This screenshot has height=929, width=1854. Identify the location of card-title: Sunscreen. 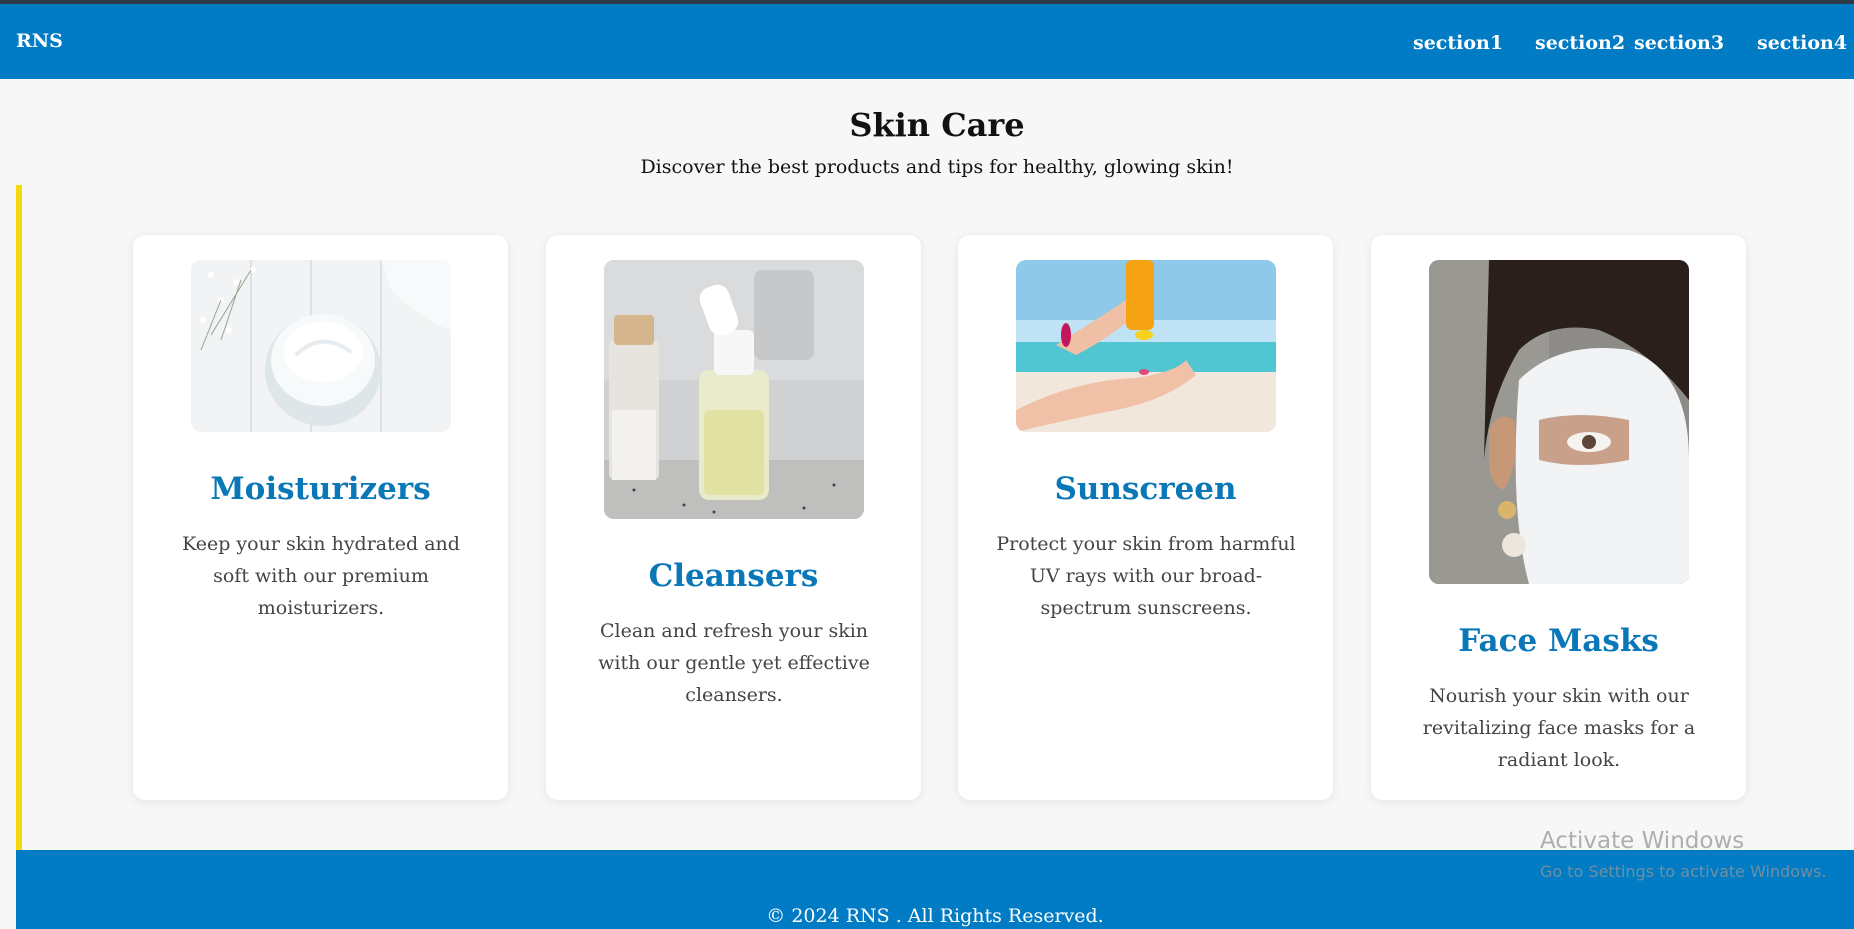
(1145, 489).